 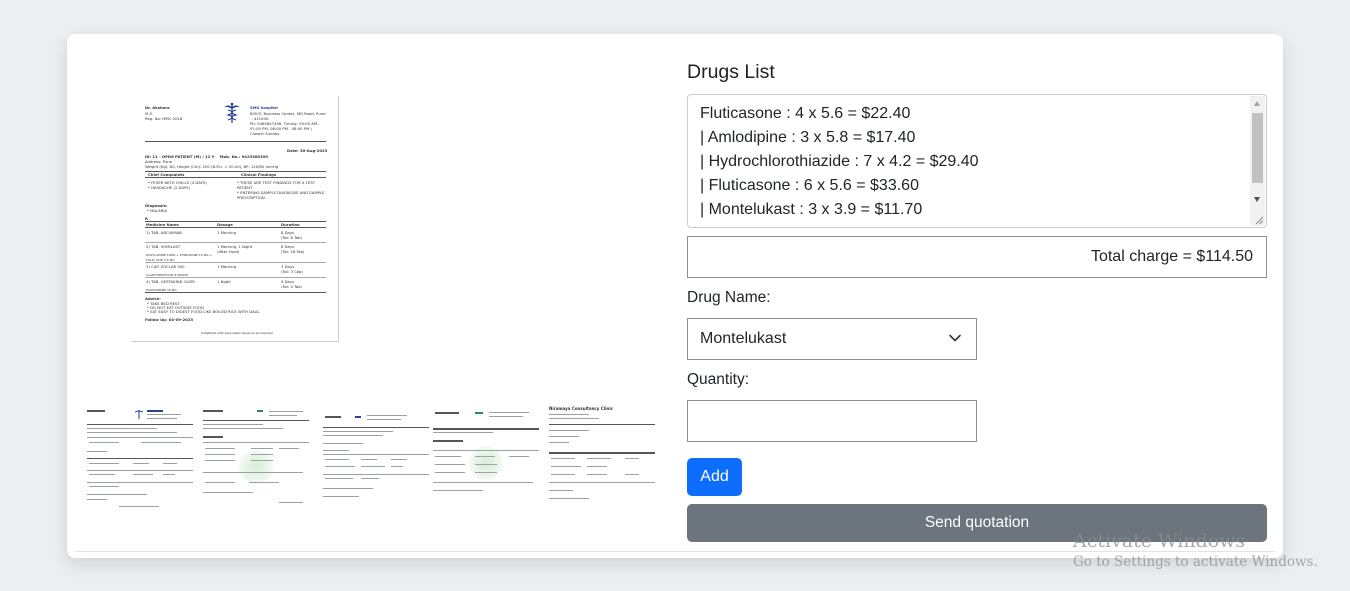 What do you see at coordinates (164, 118) in the screenshot?
I see `doctor-reg: Reg. No: MMC 2018` at bounding box center [164, 118].